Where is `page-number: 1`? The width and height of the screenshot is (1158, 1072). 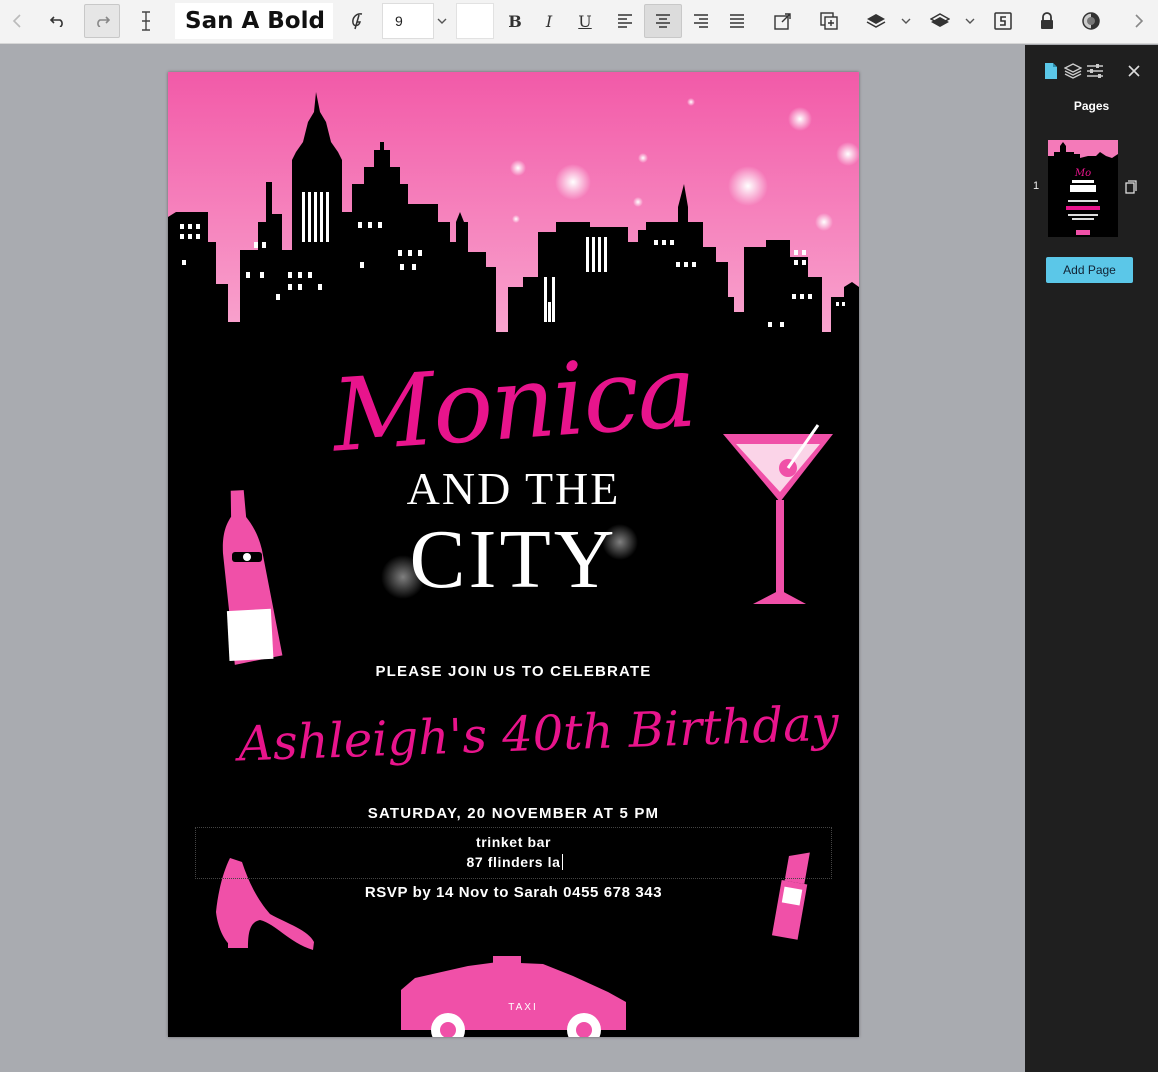
page-number: 1 is located at coordinates (1036, 186).